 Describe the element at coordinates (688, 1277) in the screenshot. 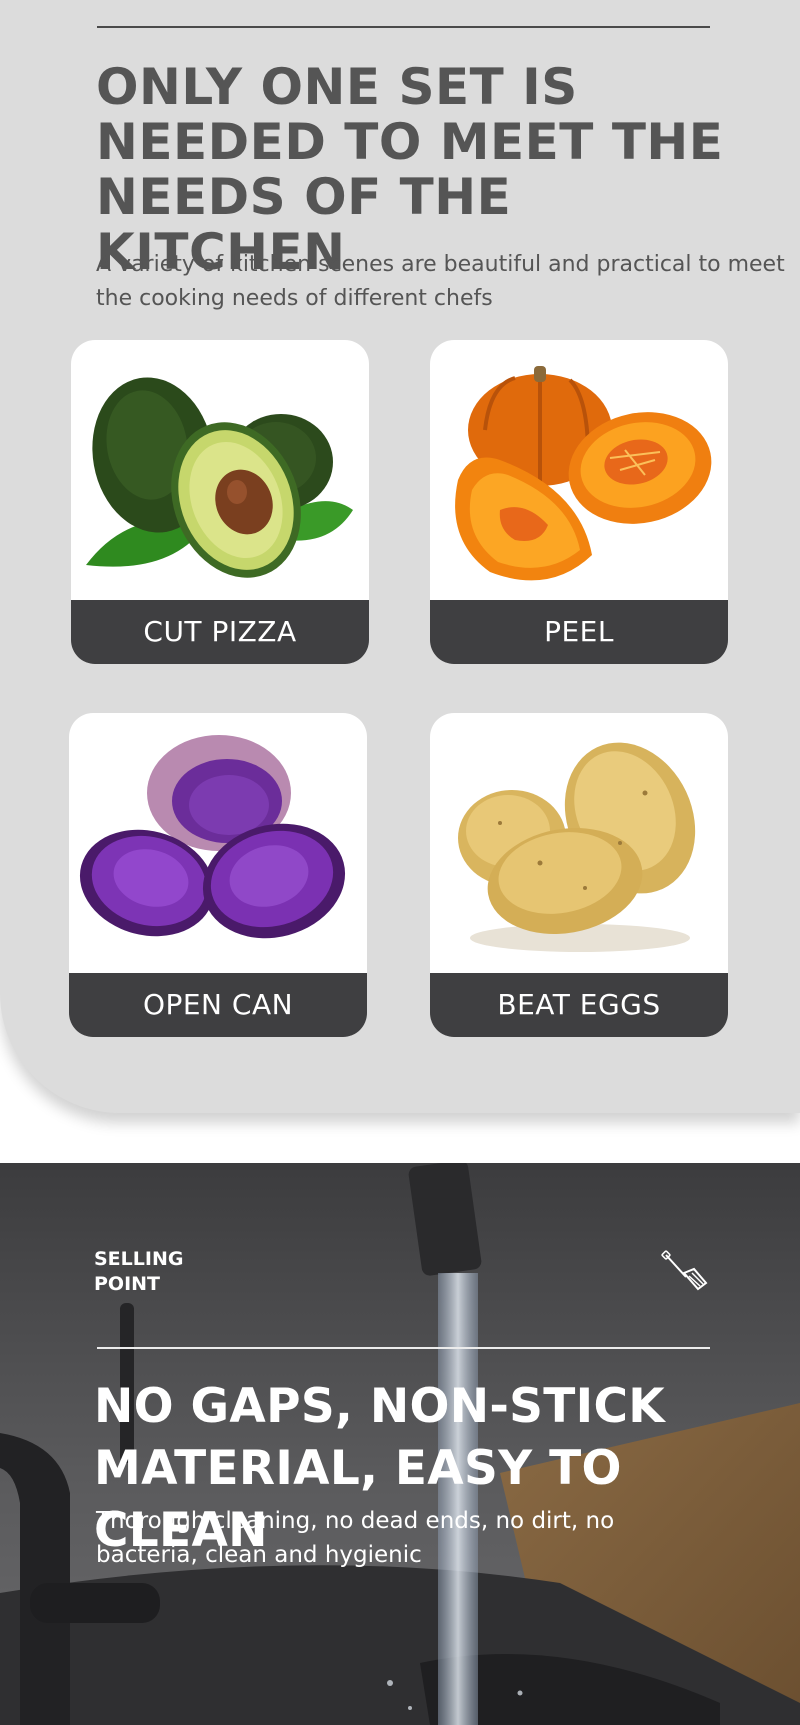

I see `spatula-icon` at that location.